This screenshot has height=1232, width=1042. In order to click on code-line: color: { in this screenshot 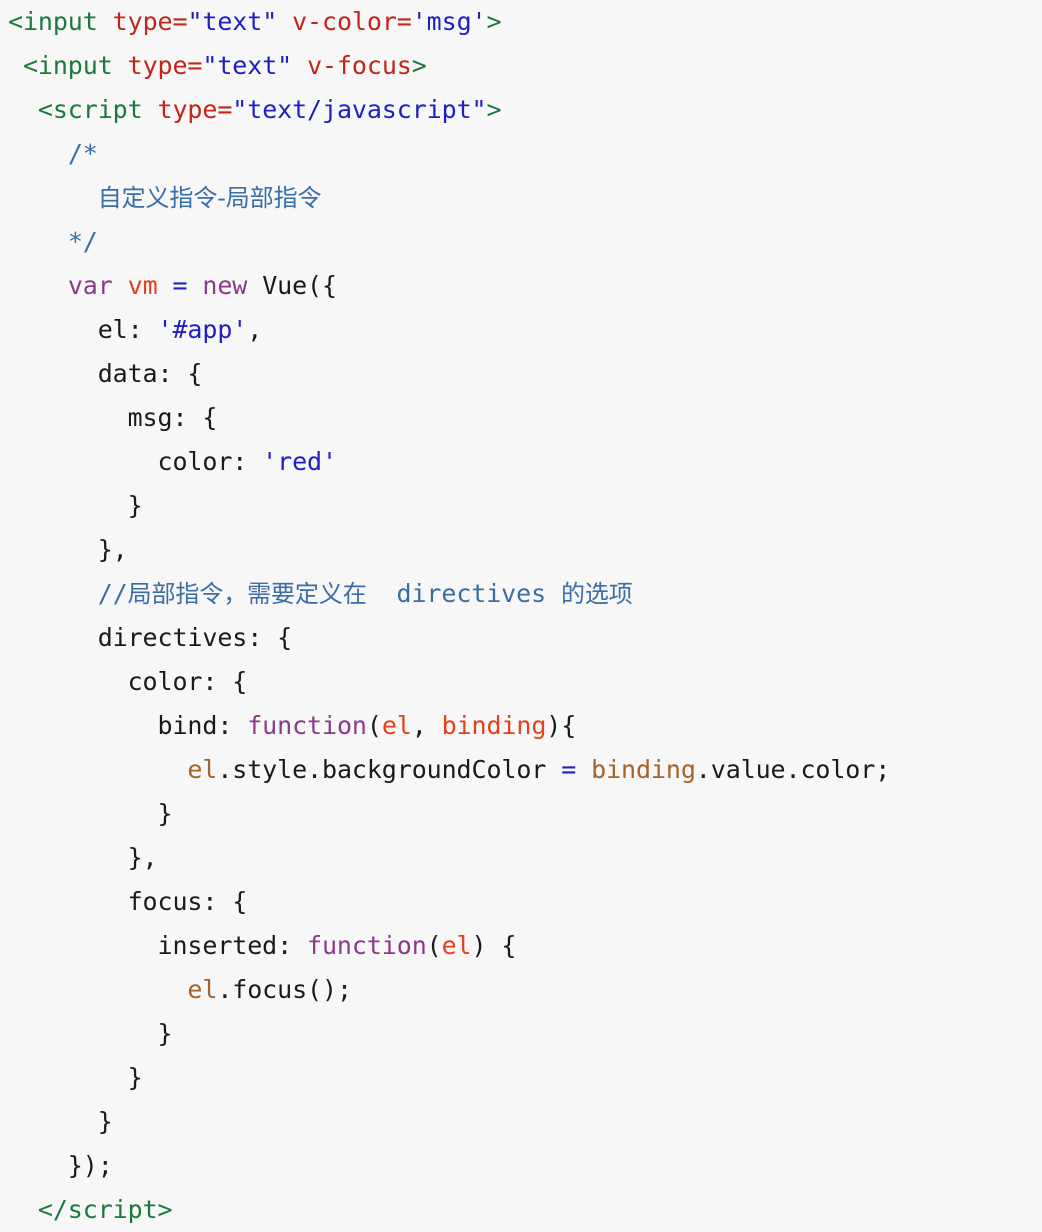, I will do `click(521, 682)`.